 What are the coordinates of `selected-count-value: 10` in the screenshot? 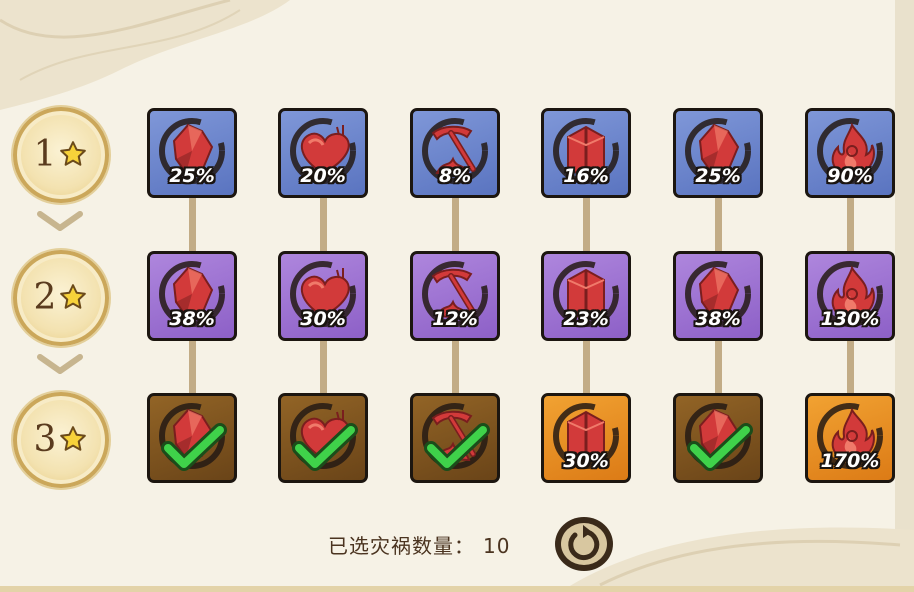 It's located at (497, 546).